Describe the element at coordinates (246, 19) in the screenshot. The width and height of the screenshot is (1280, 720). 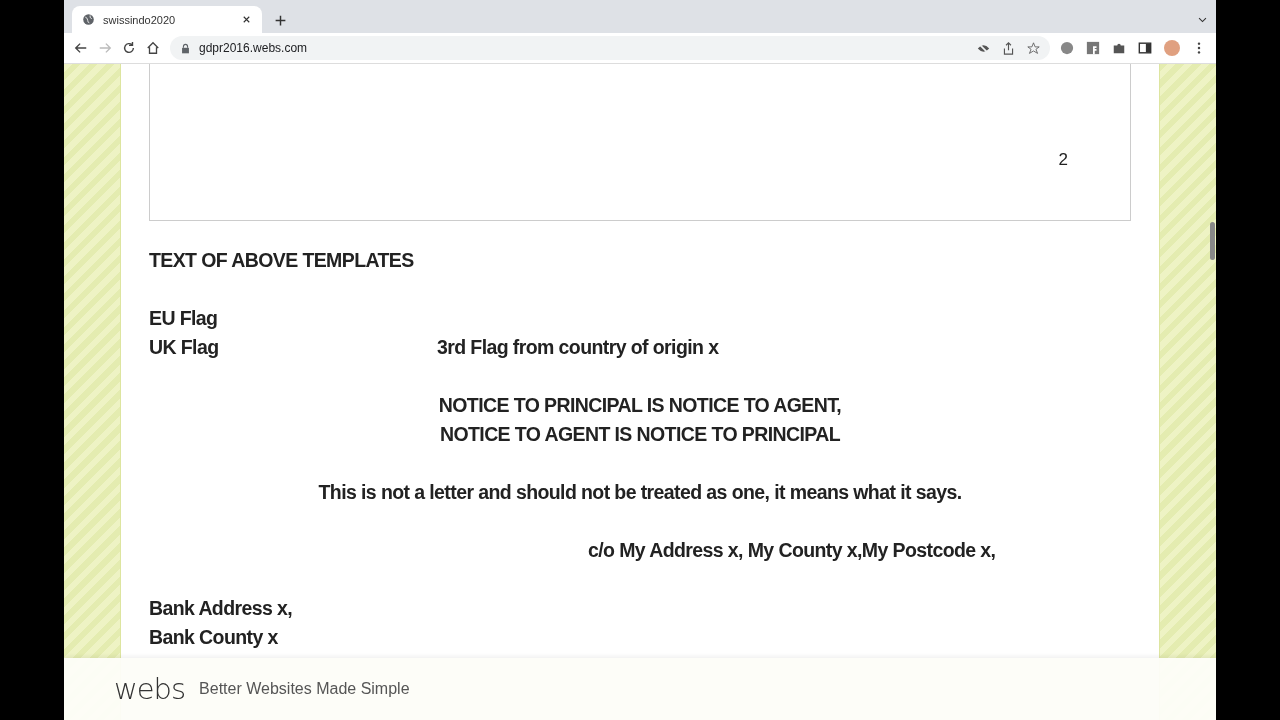
I see `close-icon` at that location.